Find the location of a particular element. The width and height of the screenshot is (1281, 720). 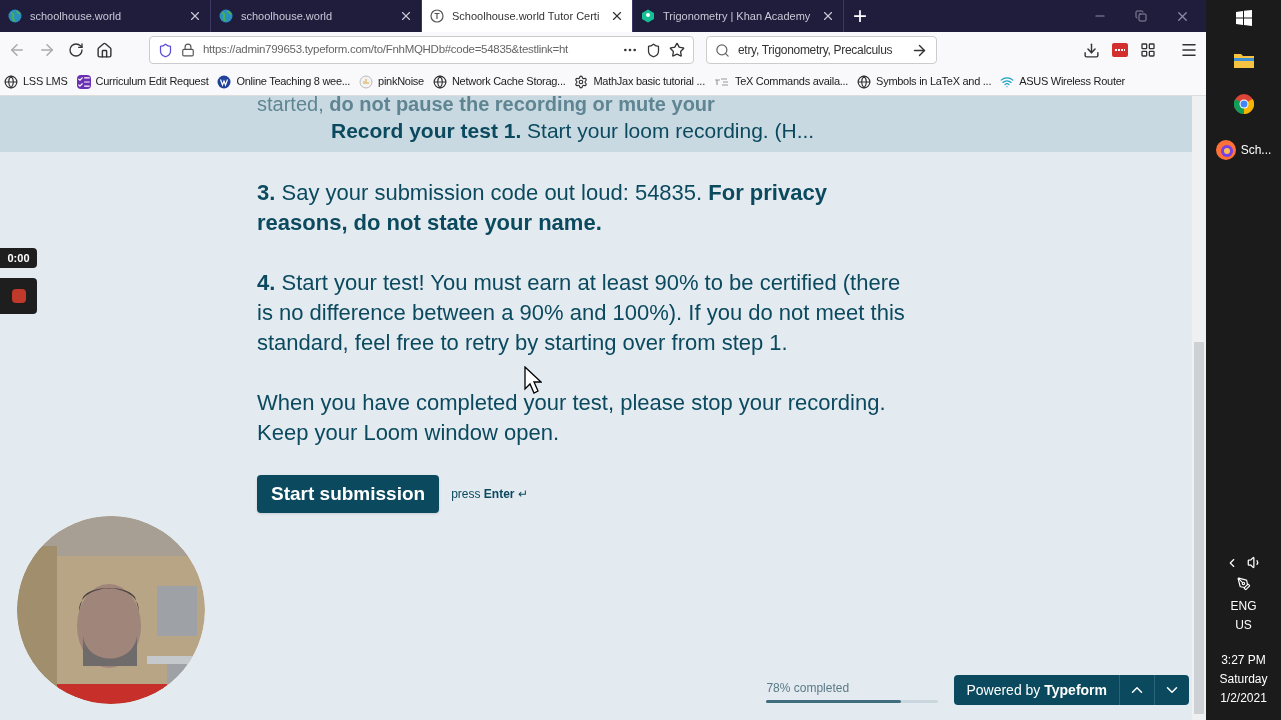

tab-title: Schoolhouse.world Tutor Certi is located at coordinates (526, 16).